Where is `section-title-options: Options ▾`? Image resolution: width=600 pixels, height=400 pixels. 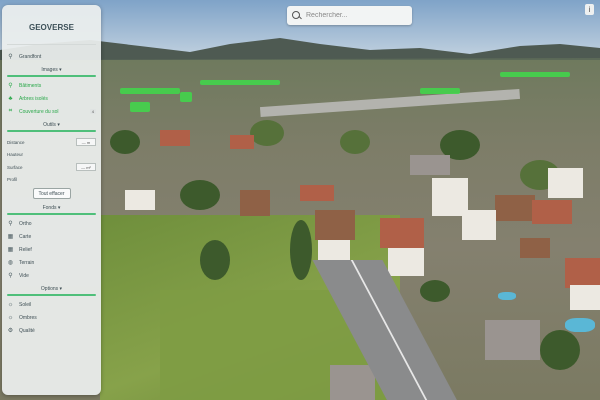 section-title-options: Options ▾ is located at coordinates (51, 289).